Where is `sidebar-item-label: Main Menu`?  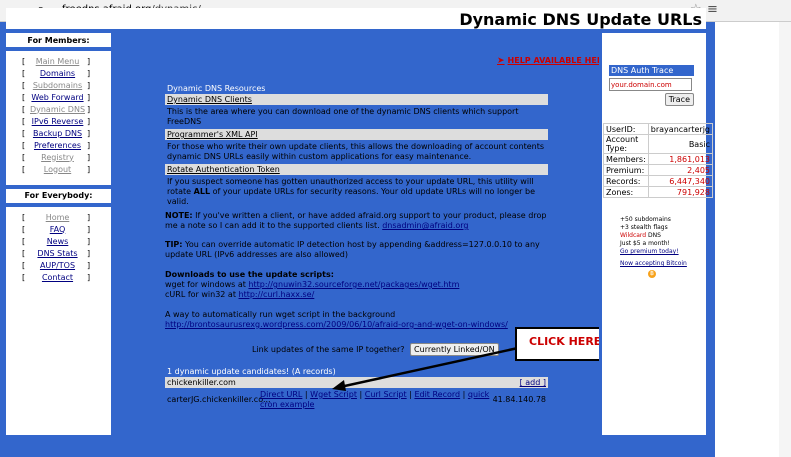
sidebar-item-label: Main Menu is located at coordinates (57, 61).